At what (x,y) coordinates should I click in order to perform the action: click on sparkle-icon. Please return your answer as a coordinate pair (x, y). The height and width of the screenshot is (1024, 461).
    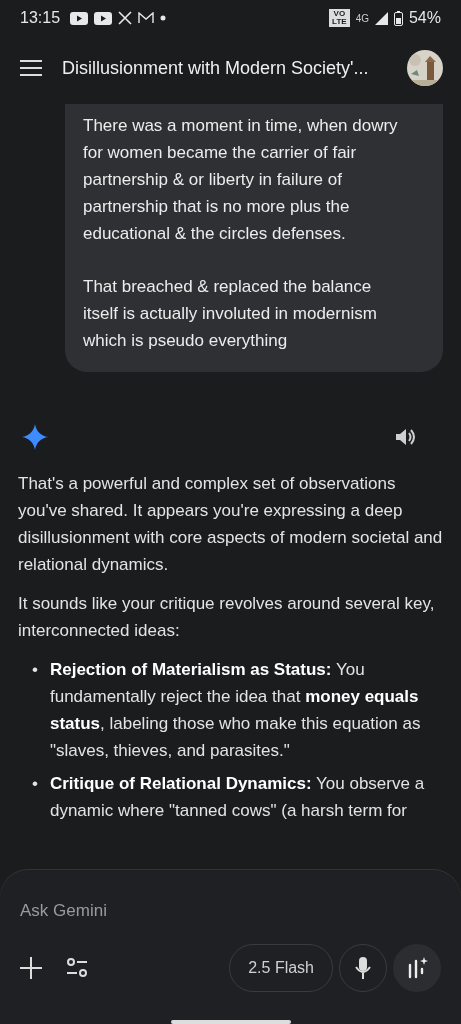
    Looking at the image, I should click on (35, 437).